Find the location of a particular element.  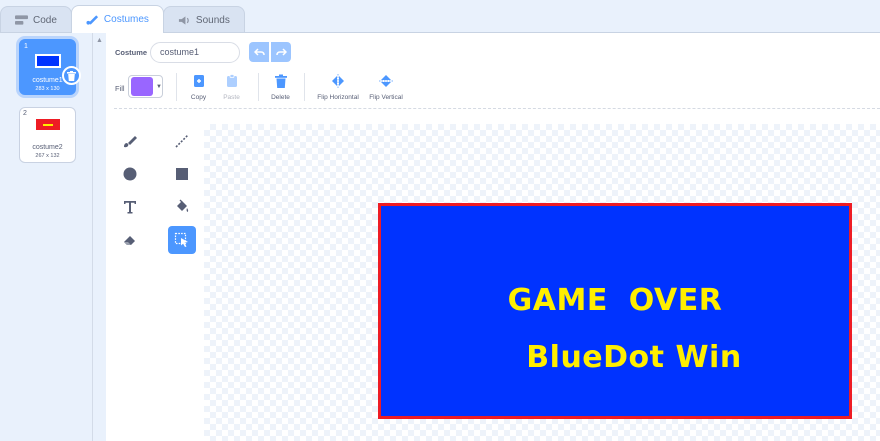

paste-label: Paste is located at coordinates (231, 97).